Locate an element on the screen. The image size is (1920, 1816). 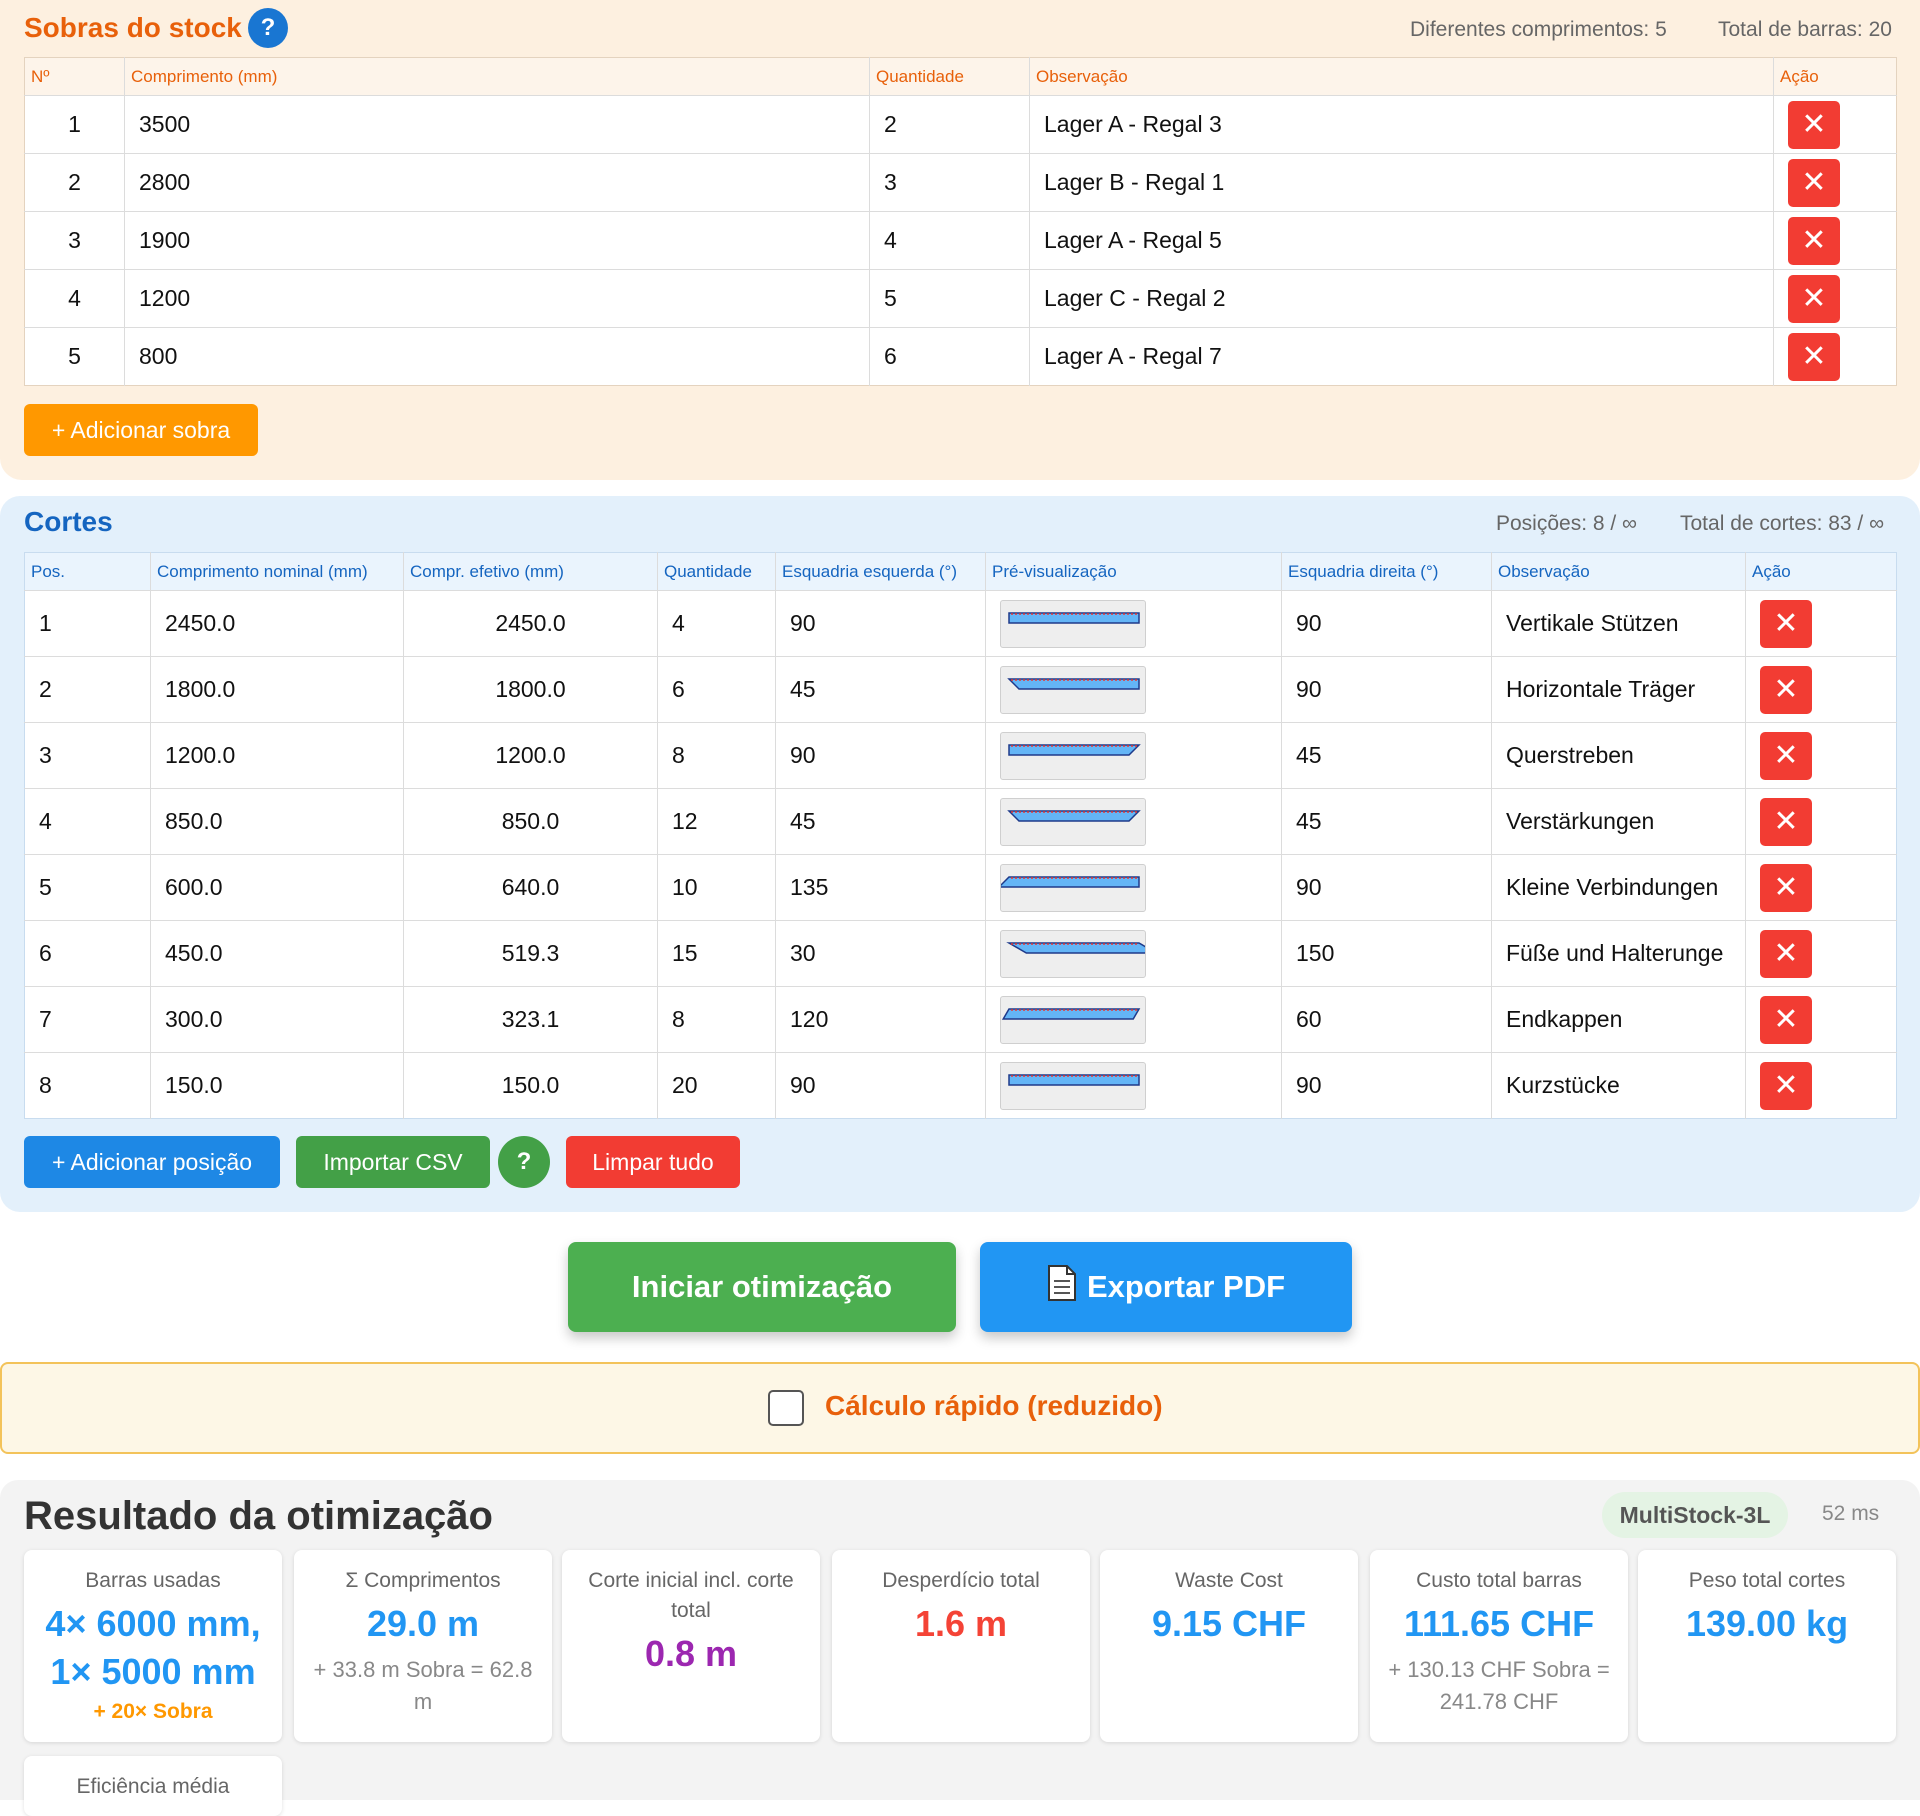
cut-nominal-input: 450.0 is located at coordinates (277, 953).